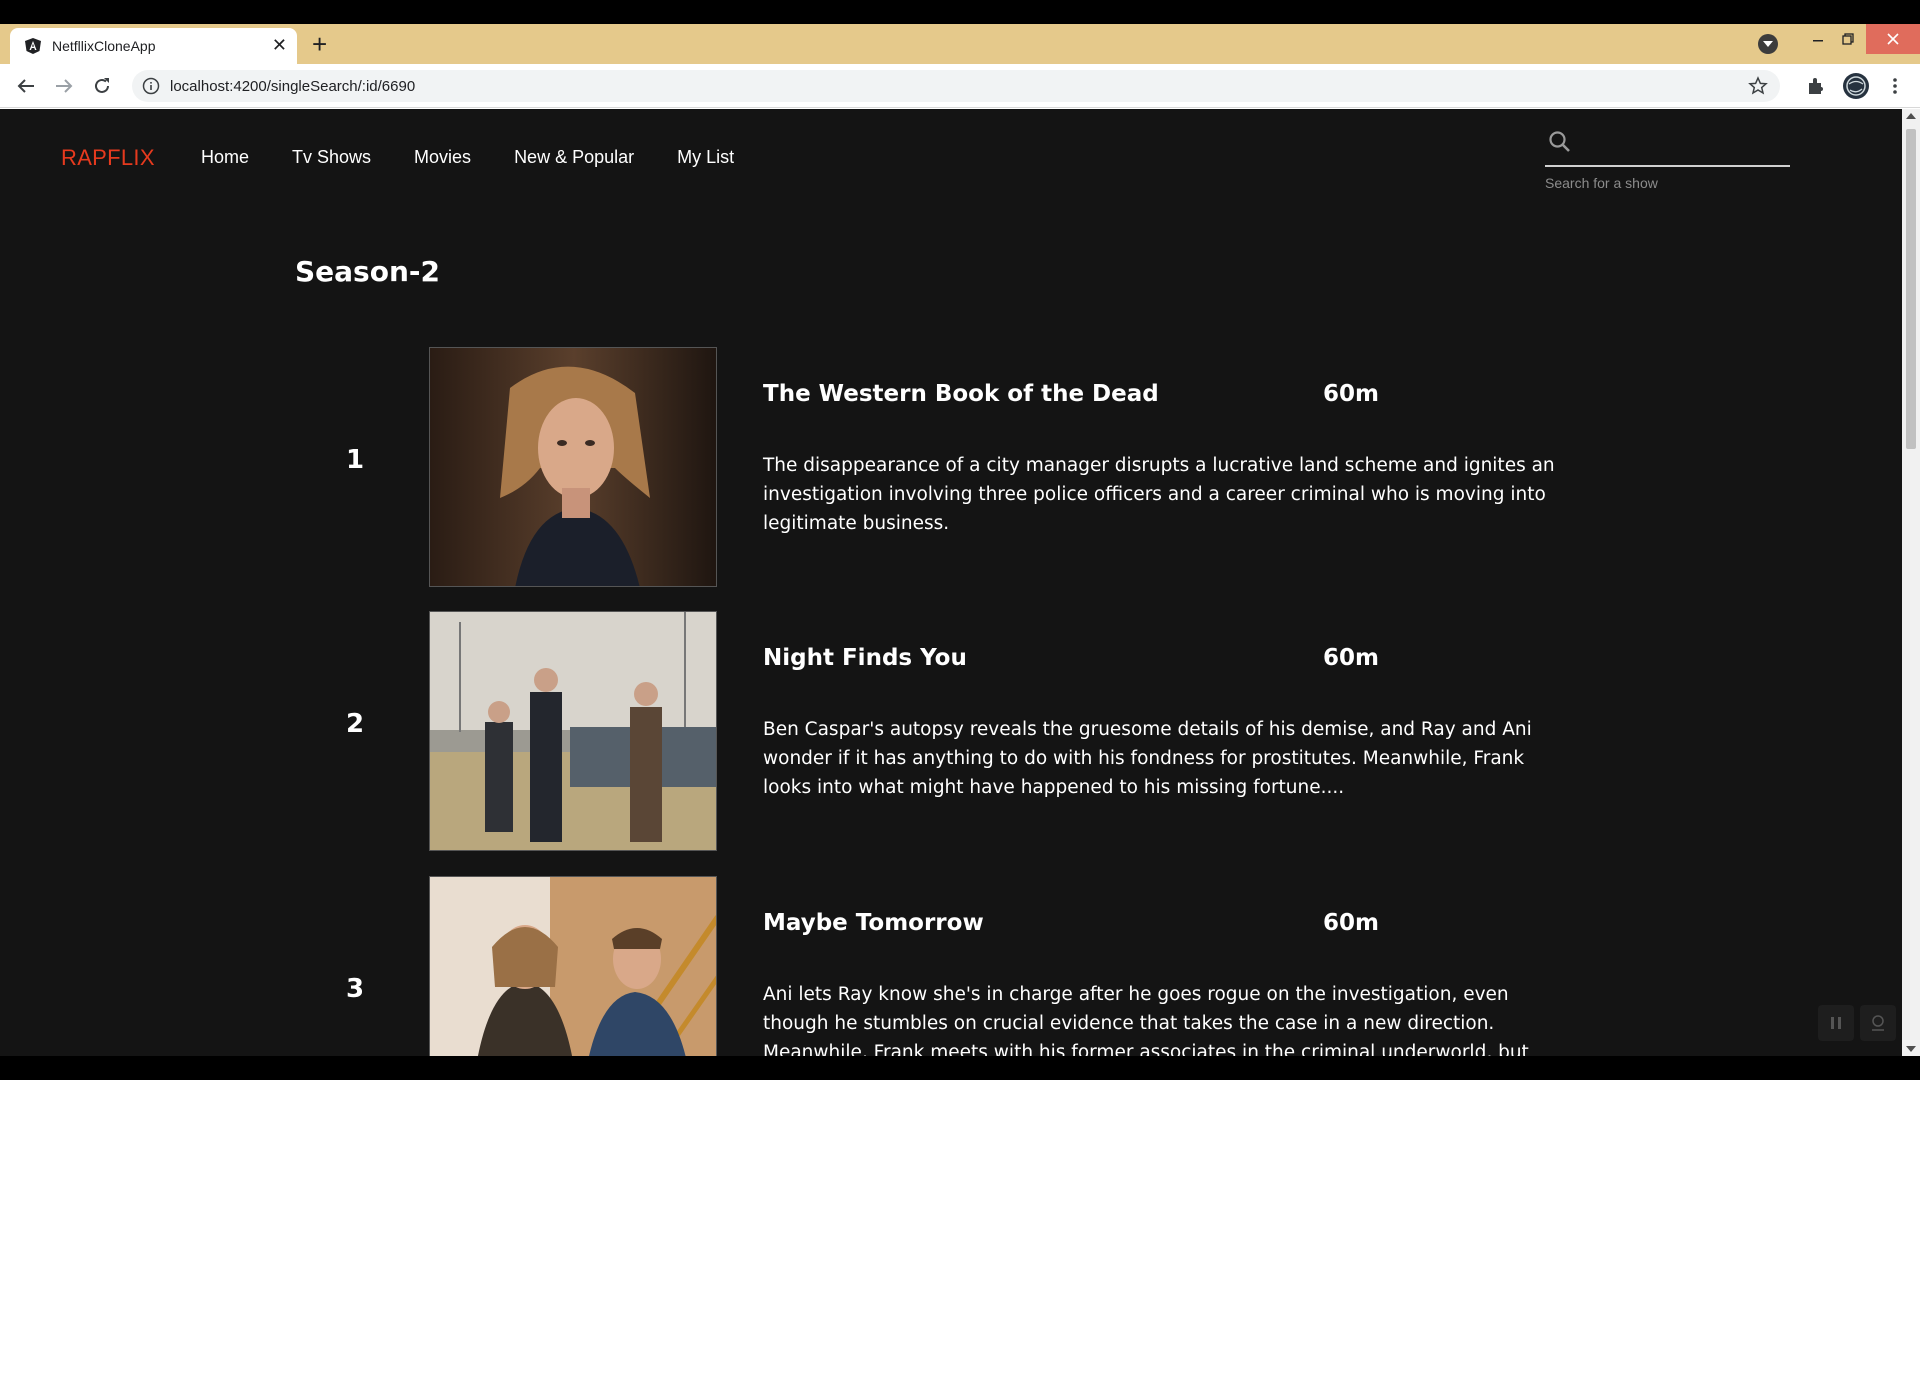 The height and width of the screenshot is (1380, 1920). I want to click on bookmark-star-icon, so click(1758, 86).